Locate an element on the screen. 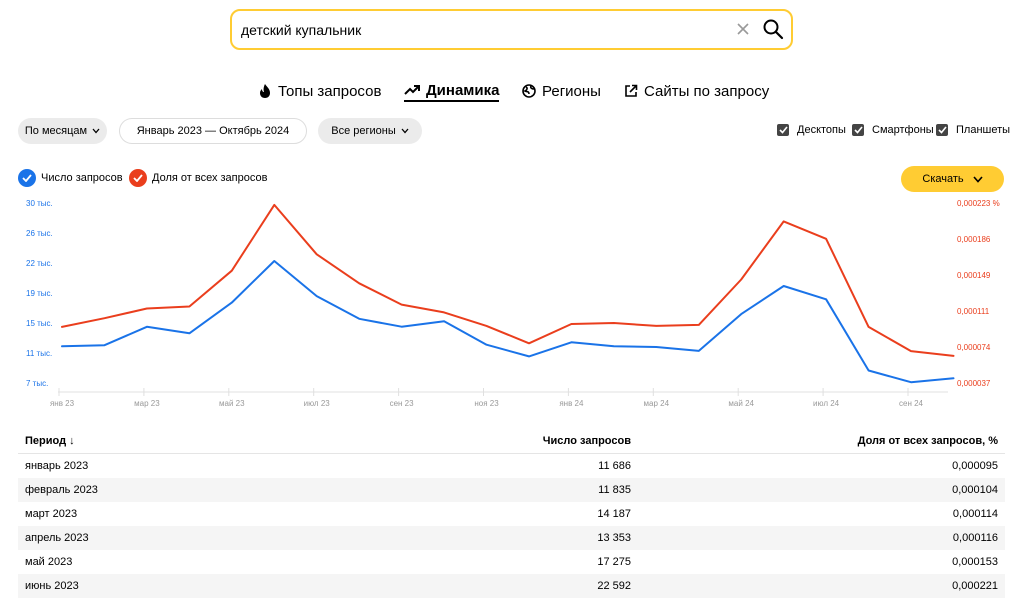  download-button: Скачать is located at coordinates (952, 179).